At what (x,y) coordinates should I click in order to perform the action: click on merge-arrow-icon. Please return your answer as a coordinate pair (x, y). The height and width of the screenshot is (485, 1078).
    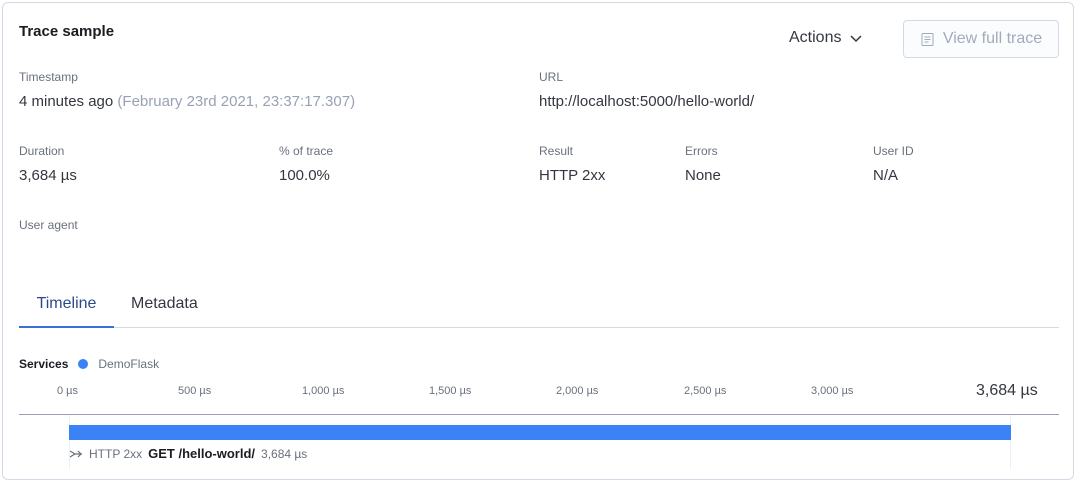
    Looking at the image, I should click on (75, 453).